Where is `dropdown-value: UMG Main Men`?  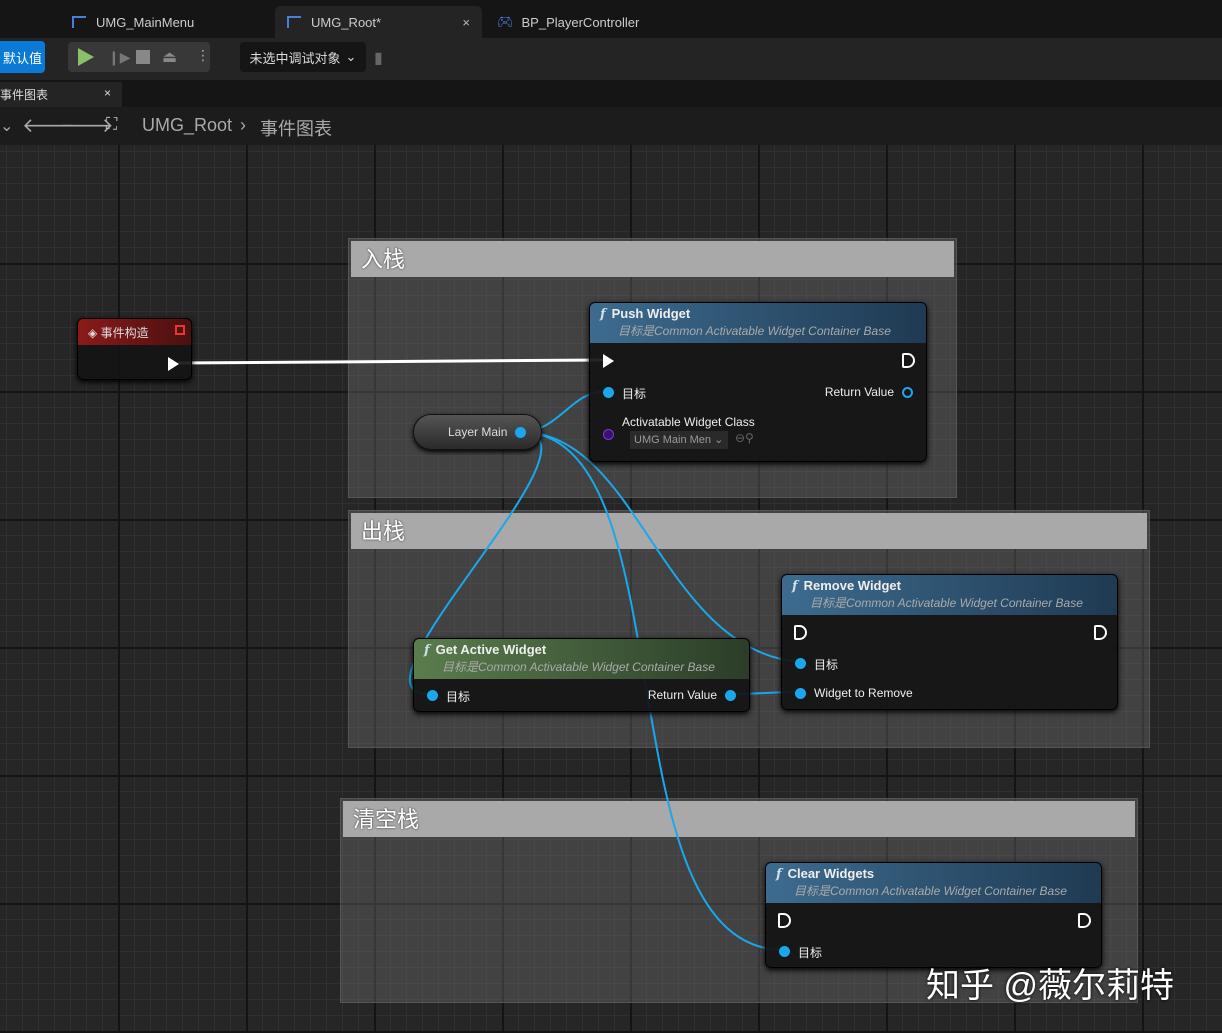 dropdown-value: UMG Main Men is located at coordinates (673, 440).